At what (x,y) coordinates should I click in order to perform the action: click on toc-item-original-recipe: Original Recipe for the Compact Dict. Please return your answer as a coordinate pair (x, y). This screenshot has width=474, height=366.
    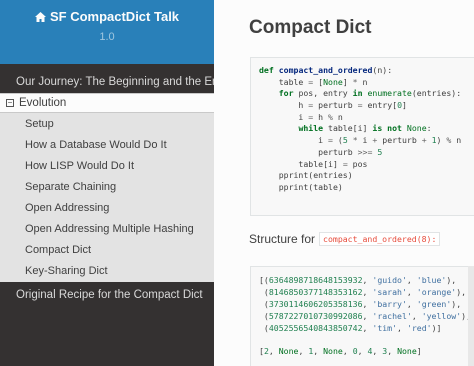
    Looking at the image, I should click on (107, 295).